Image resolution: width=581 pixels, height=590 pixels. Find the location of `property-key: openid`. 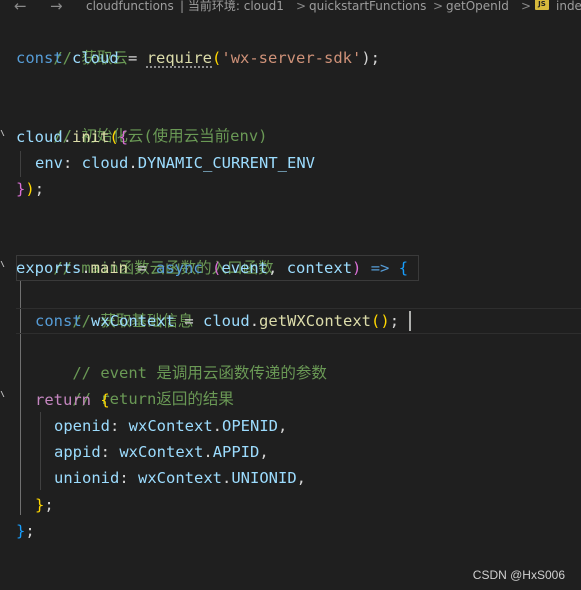

property-key: openid is located at coordinates (82, 426).